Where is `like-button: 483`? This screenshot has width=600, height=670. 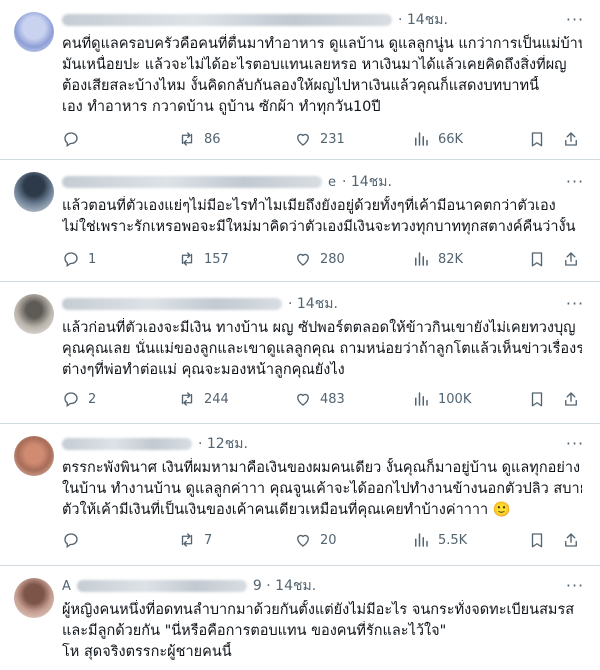 like-button: 483 is located at coordinates (319, 399).